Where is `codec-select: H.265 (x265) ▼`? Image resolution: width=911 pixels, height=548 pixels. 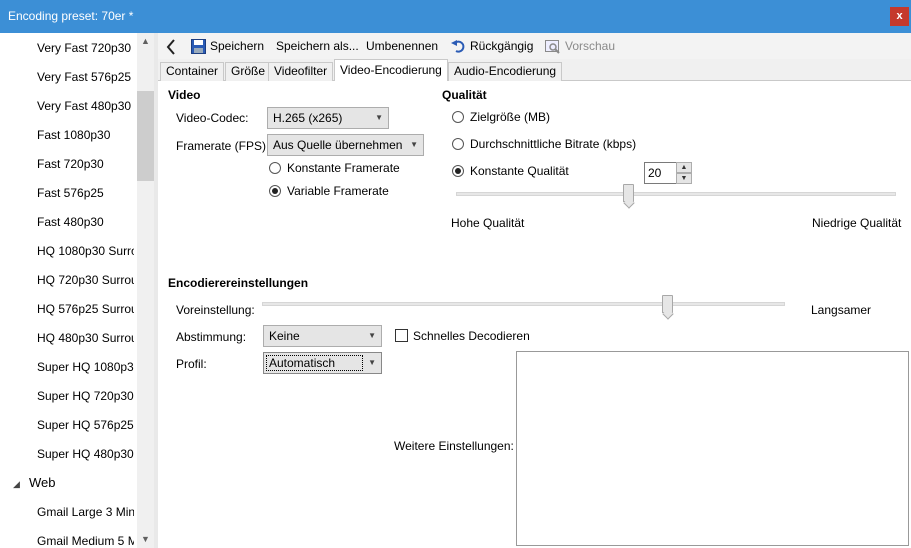
codec-select: H.265 (x265) ▼ is located at coordinates (328, 118).